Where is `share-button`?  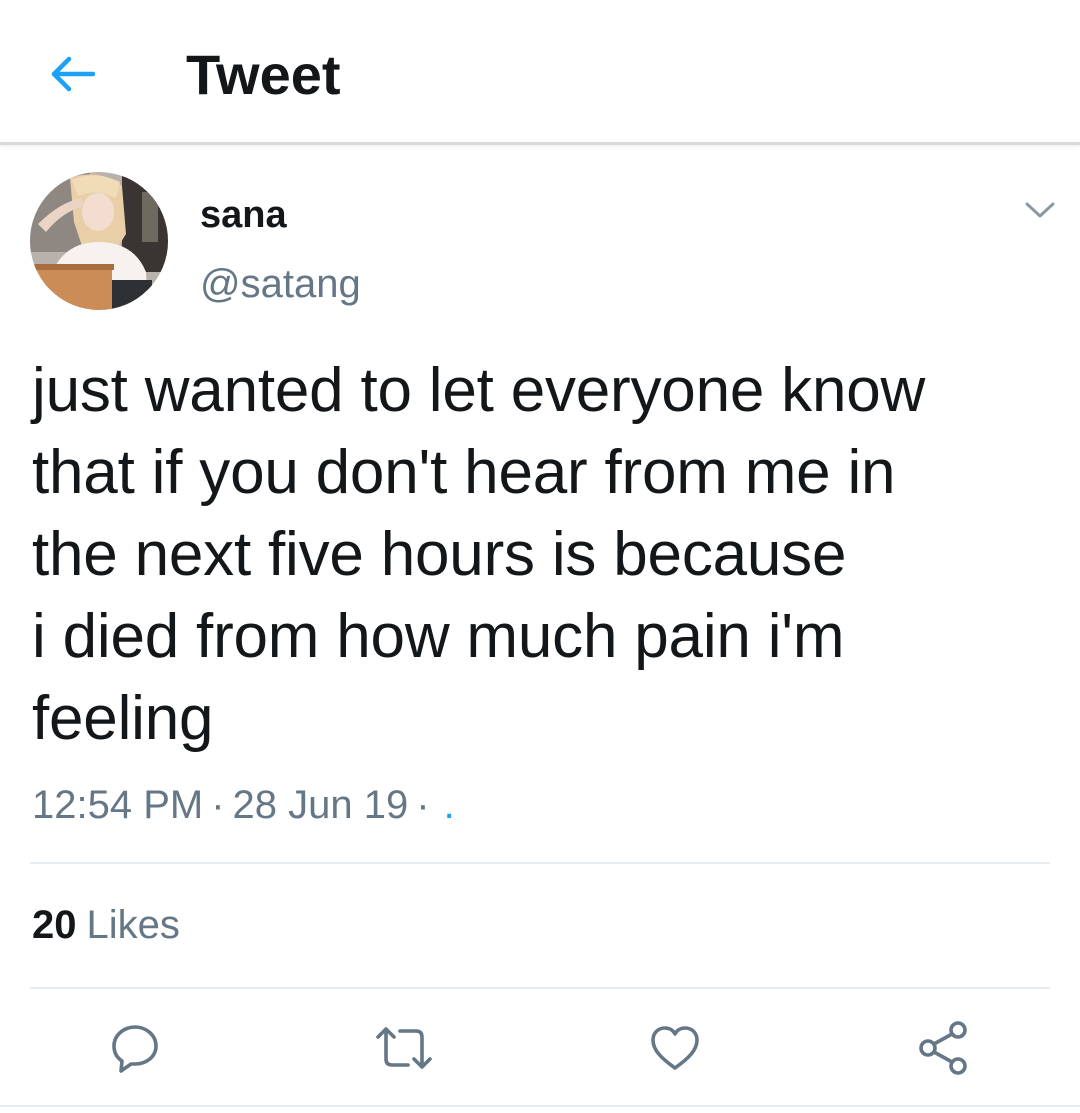
share-button is located at coordinates (944, 1048).